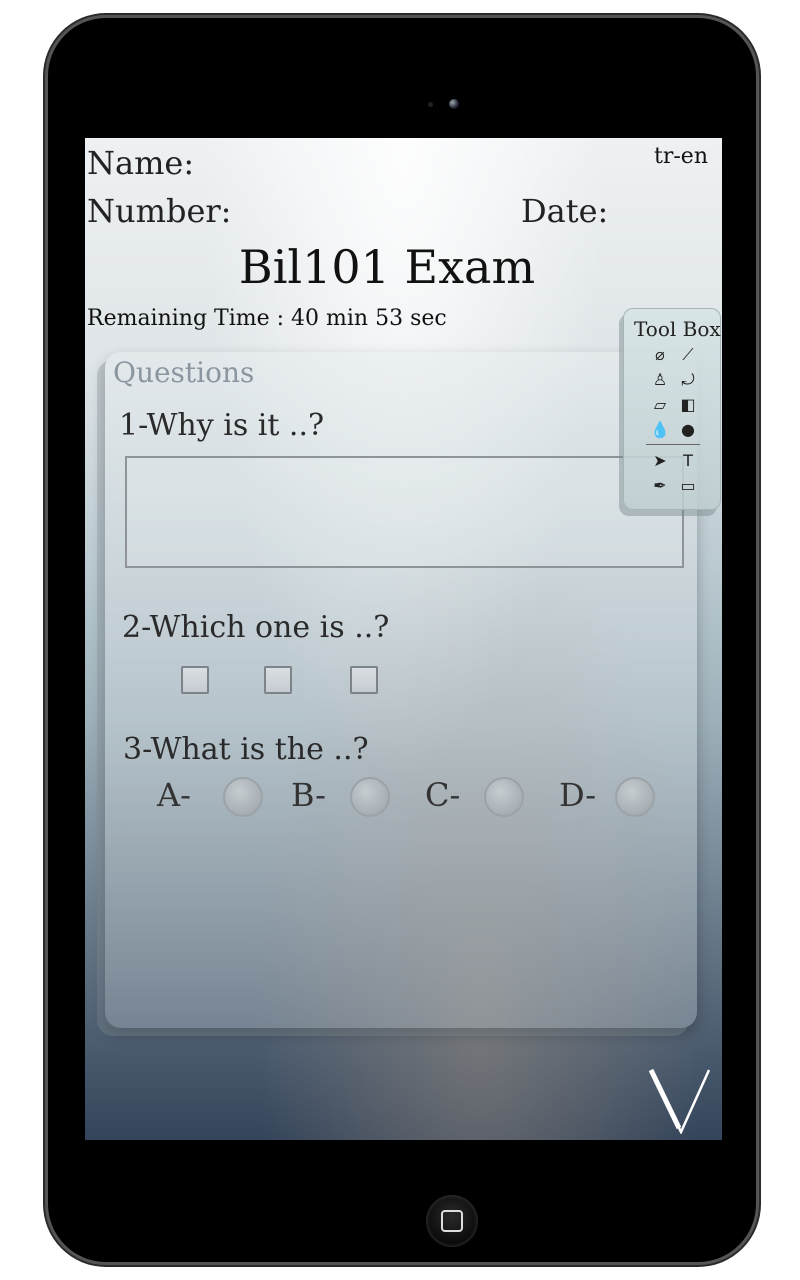  What do you see at coordinates (243, 797) in the screenshot?
I see `radio-option-a` at bounding box center [243, 797].